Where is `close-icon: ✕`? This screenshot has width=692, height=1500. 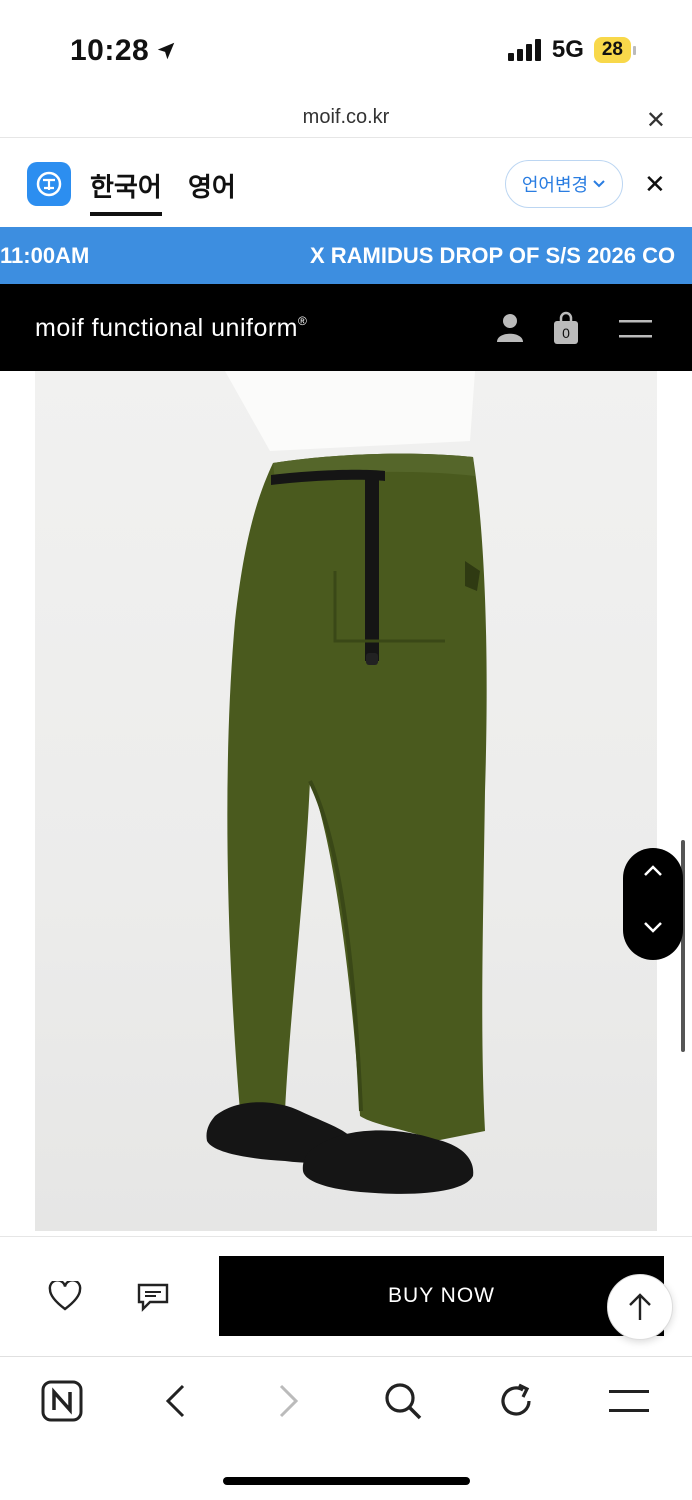
close-icon: ✕ is located at coordinates (656, 120).